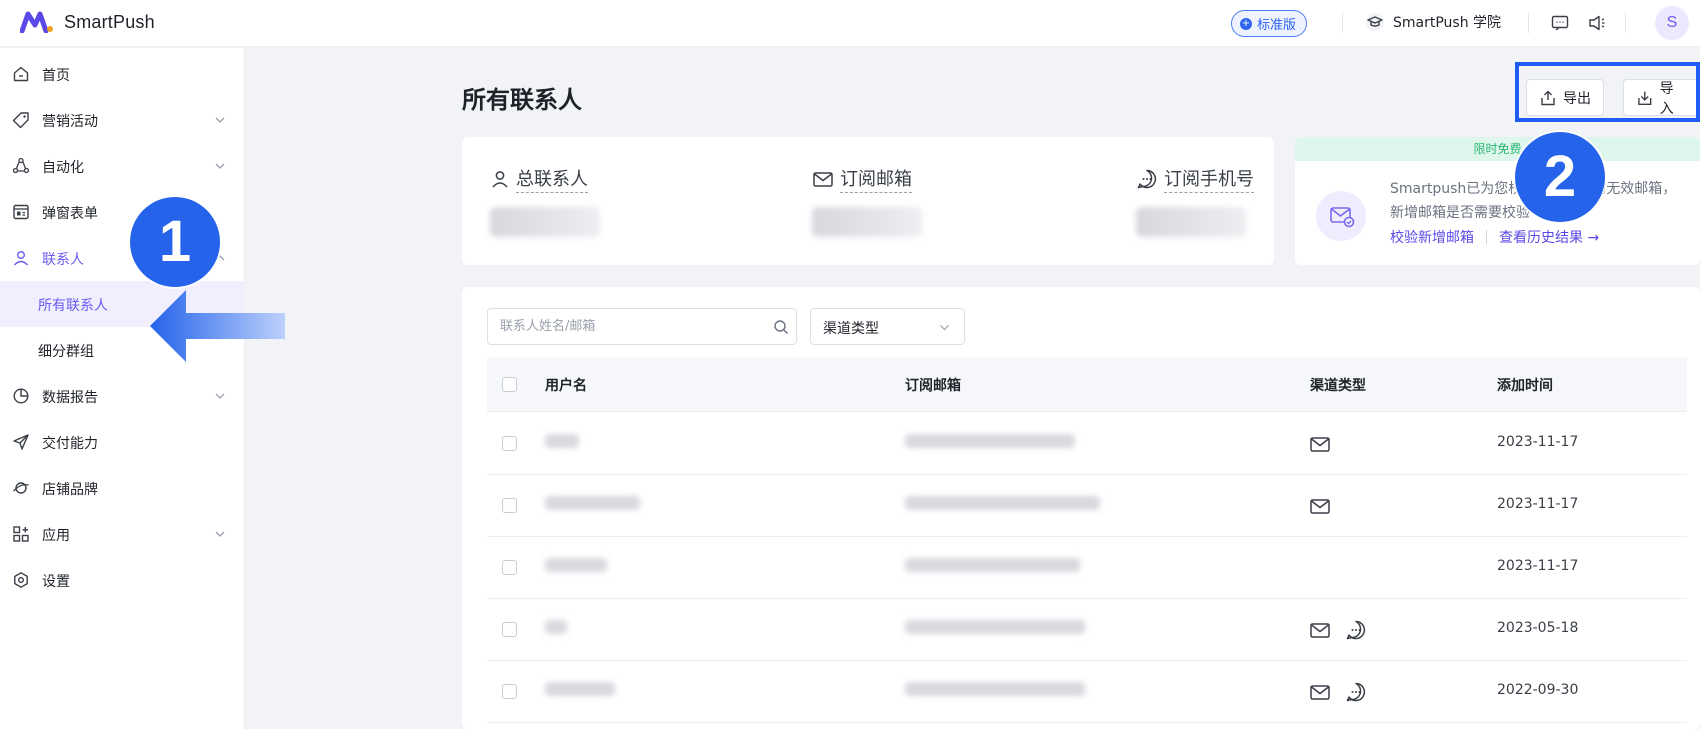 The height and width of the screenshot is (729, 1700). I want to click on announcement-icon, so click(1597, 23).